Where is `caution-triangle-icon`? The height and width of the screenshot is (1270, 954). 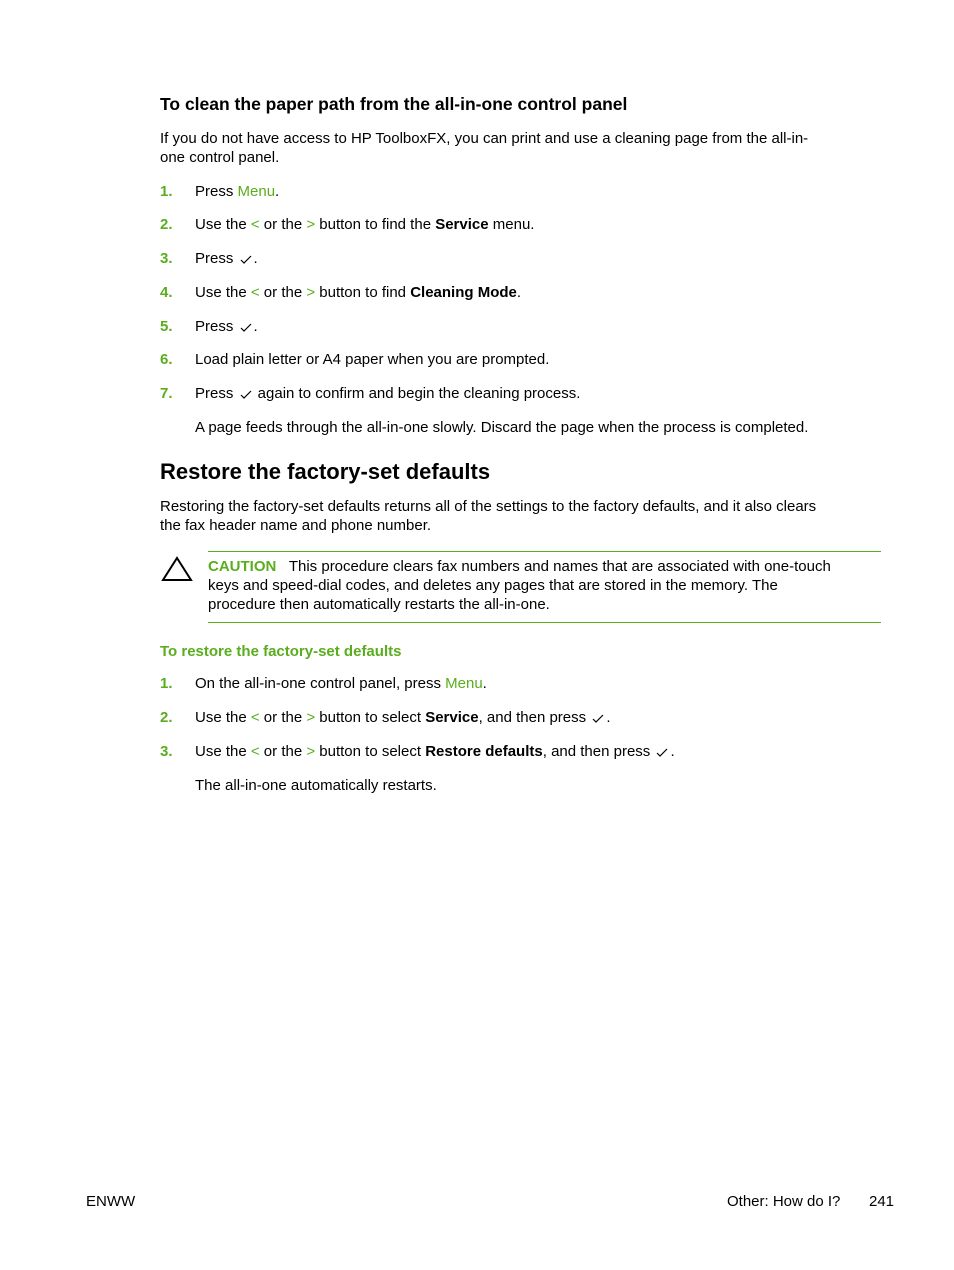
caution-triangle-icon is located at coordinates (177, 568).